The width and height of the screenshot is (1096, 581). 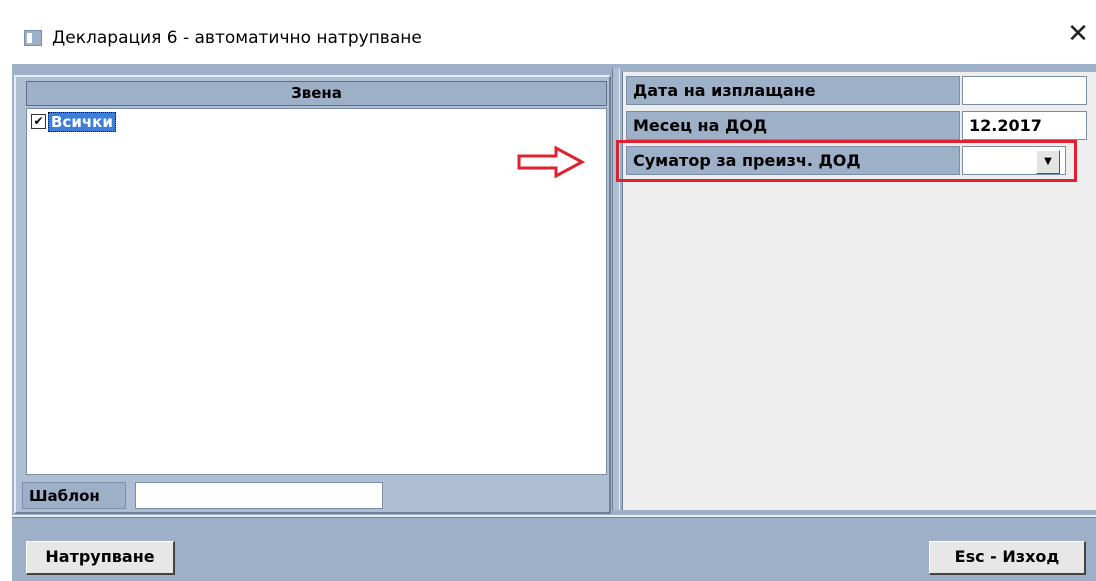 I want to click on accumulate-button: Натрупване, so click(x=100, y=558).